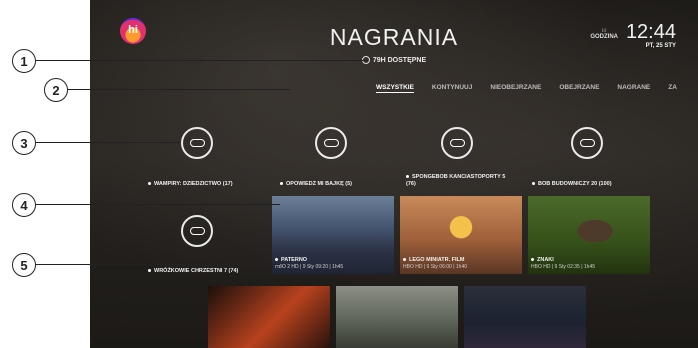 The image size is (698, 348). I want to click on recording-meta: HBO 2 HD | 9 Sty 09:20 | 1h45, so click(309, 267).